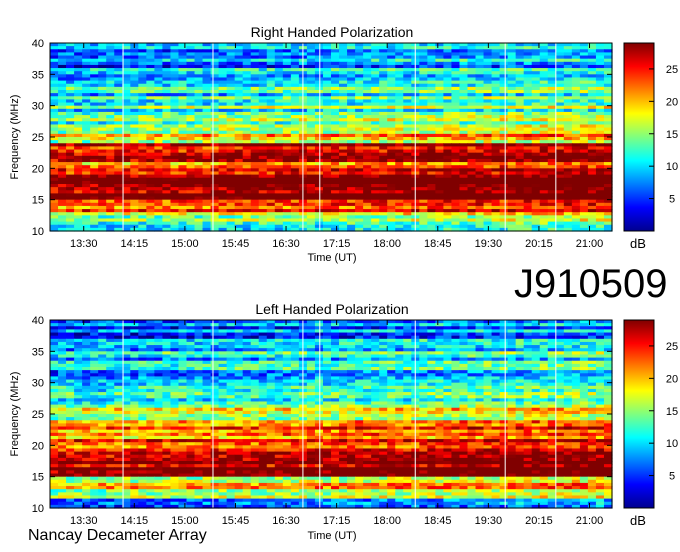  I want to click on y-tick-label: 25, so click(38, 138).